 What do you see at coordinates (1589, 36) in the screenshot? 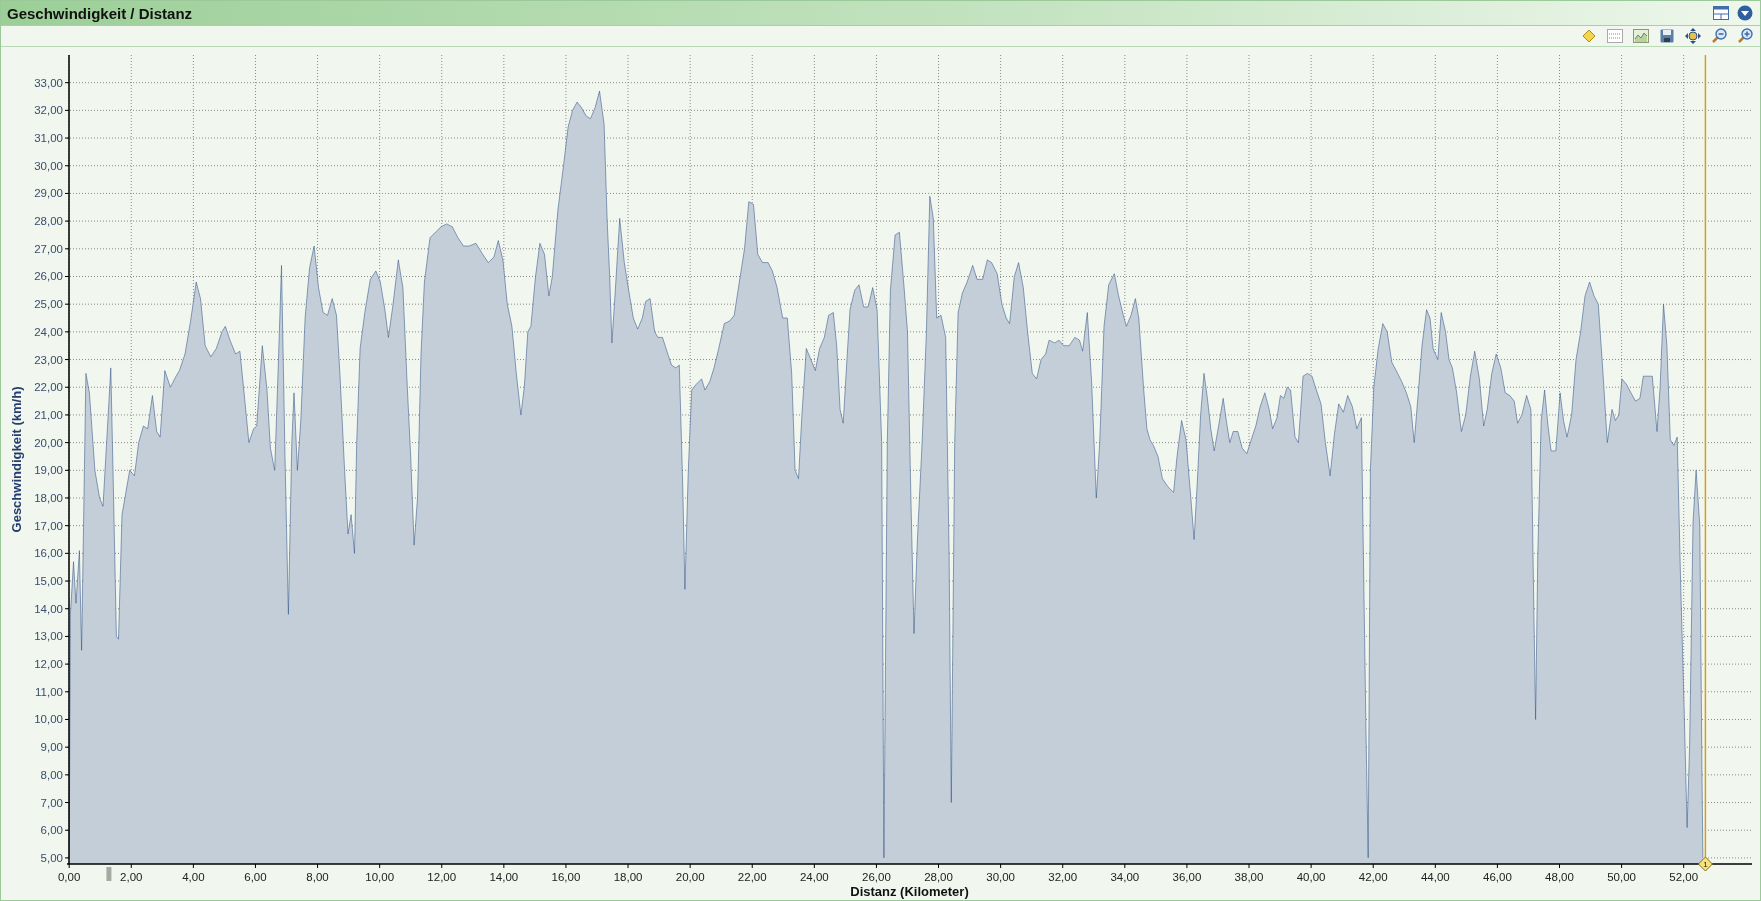
I see `diamond-icon` at bounding box center [1589, 36].